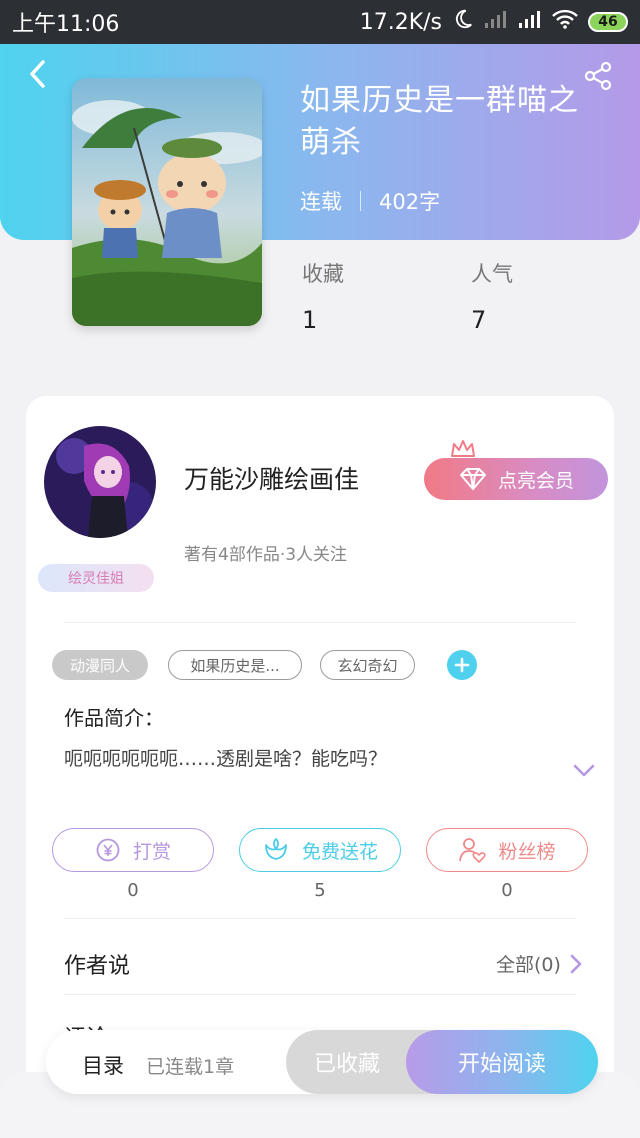  What do you see at coordinates (492, 274) in the screenshot?
I see `stat-popularity-label: 人气` at bounding box center [492, 274].